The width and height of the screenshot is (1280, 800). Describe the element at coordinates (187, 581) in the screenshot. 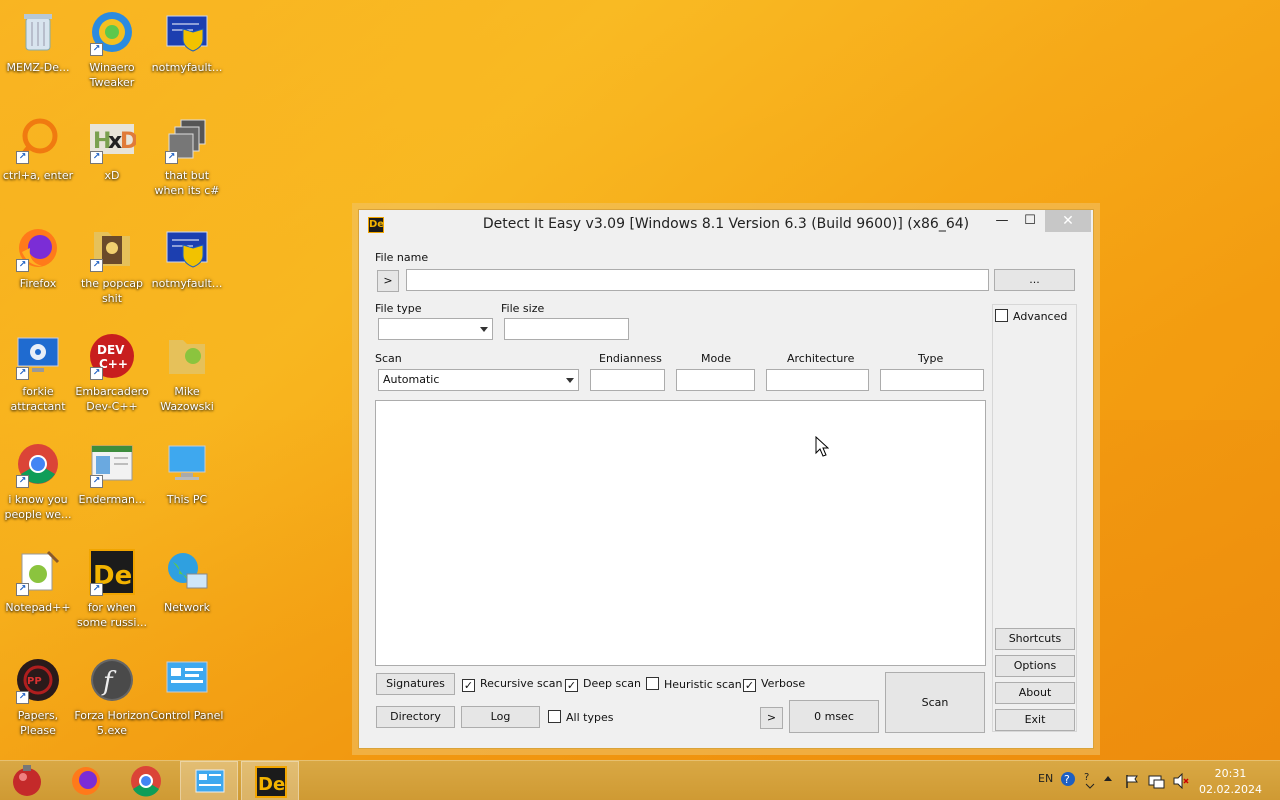

I see `desktop-icon-network: Network` at that location.